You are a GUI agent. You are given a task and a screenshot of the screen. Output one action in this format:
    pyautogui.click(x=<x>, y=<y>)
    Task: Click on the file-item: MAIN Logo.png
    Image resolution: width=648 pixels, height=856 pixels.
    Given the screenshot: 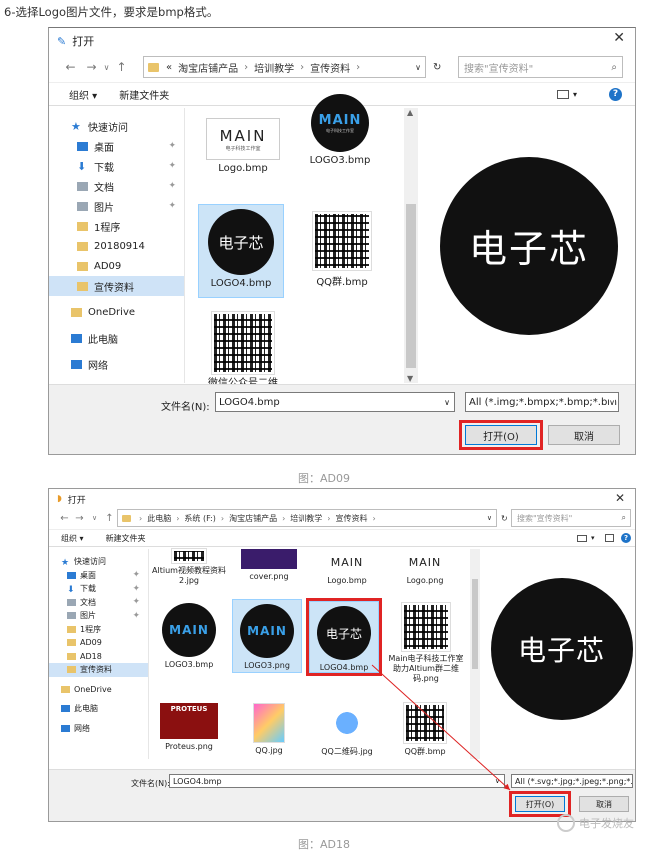 What is the action you would take?
    pyautogui.click(x=425, y=571)
    